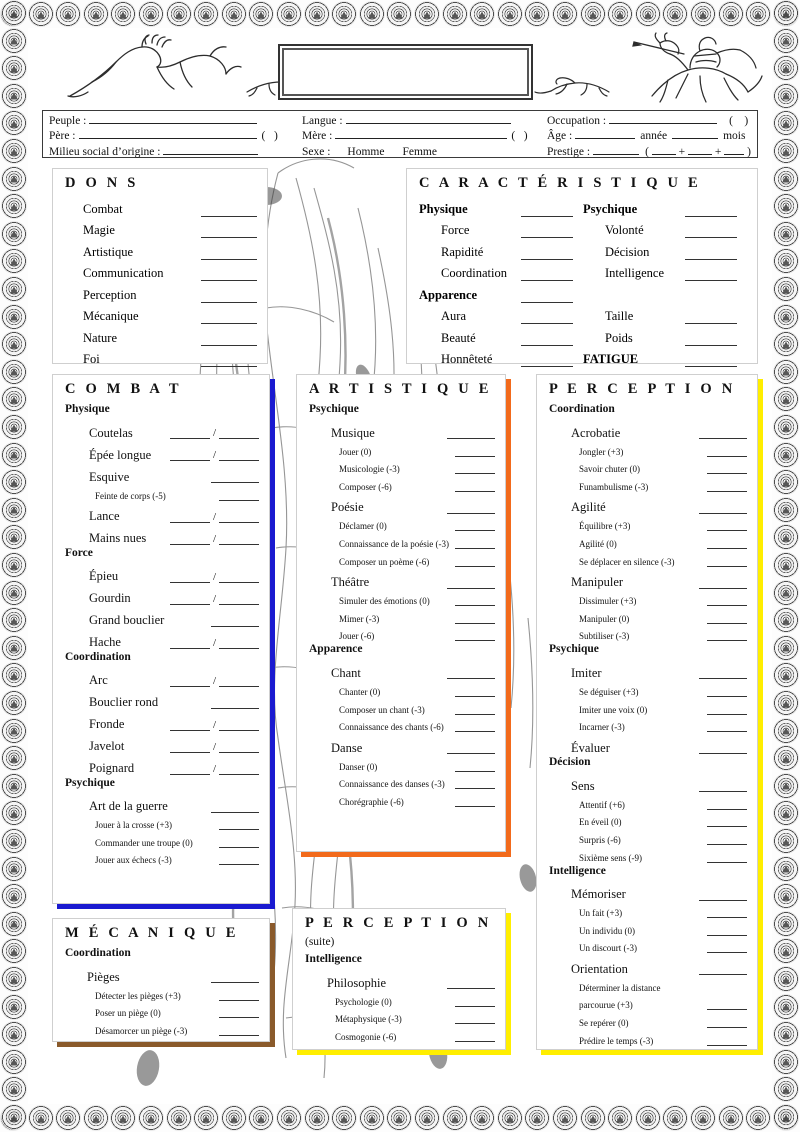  Describe the element at coordinates (419, 152) in the screenshot. I see `option-femme: Femme` at that location.